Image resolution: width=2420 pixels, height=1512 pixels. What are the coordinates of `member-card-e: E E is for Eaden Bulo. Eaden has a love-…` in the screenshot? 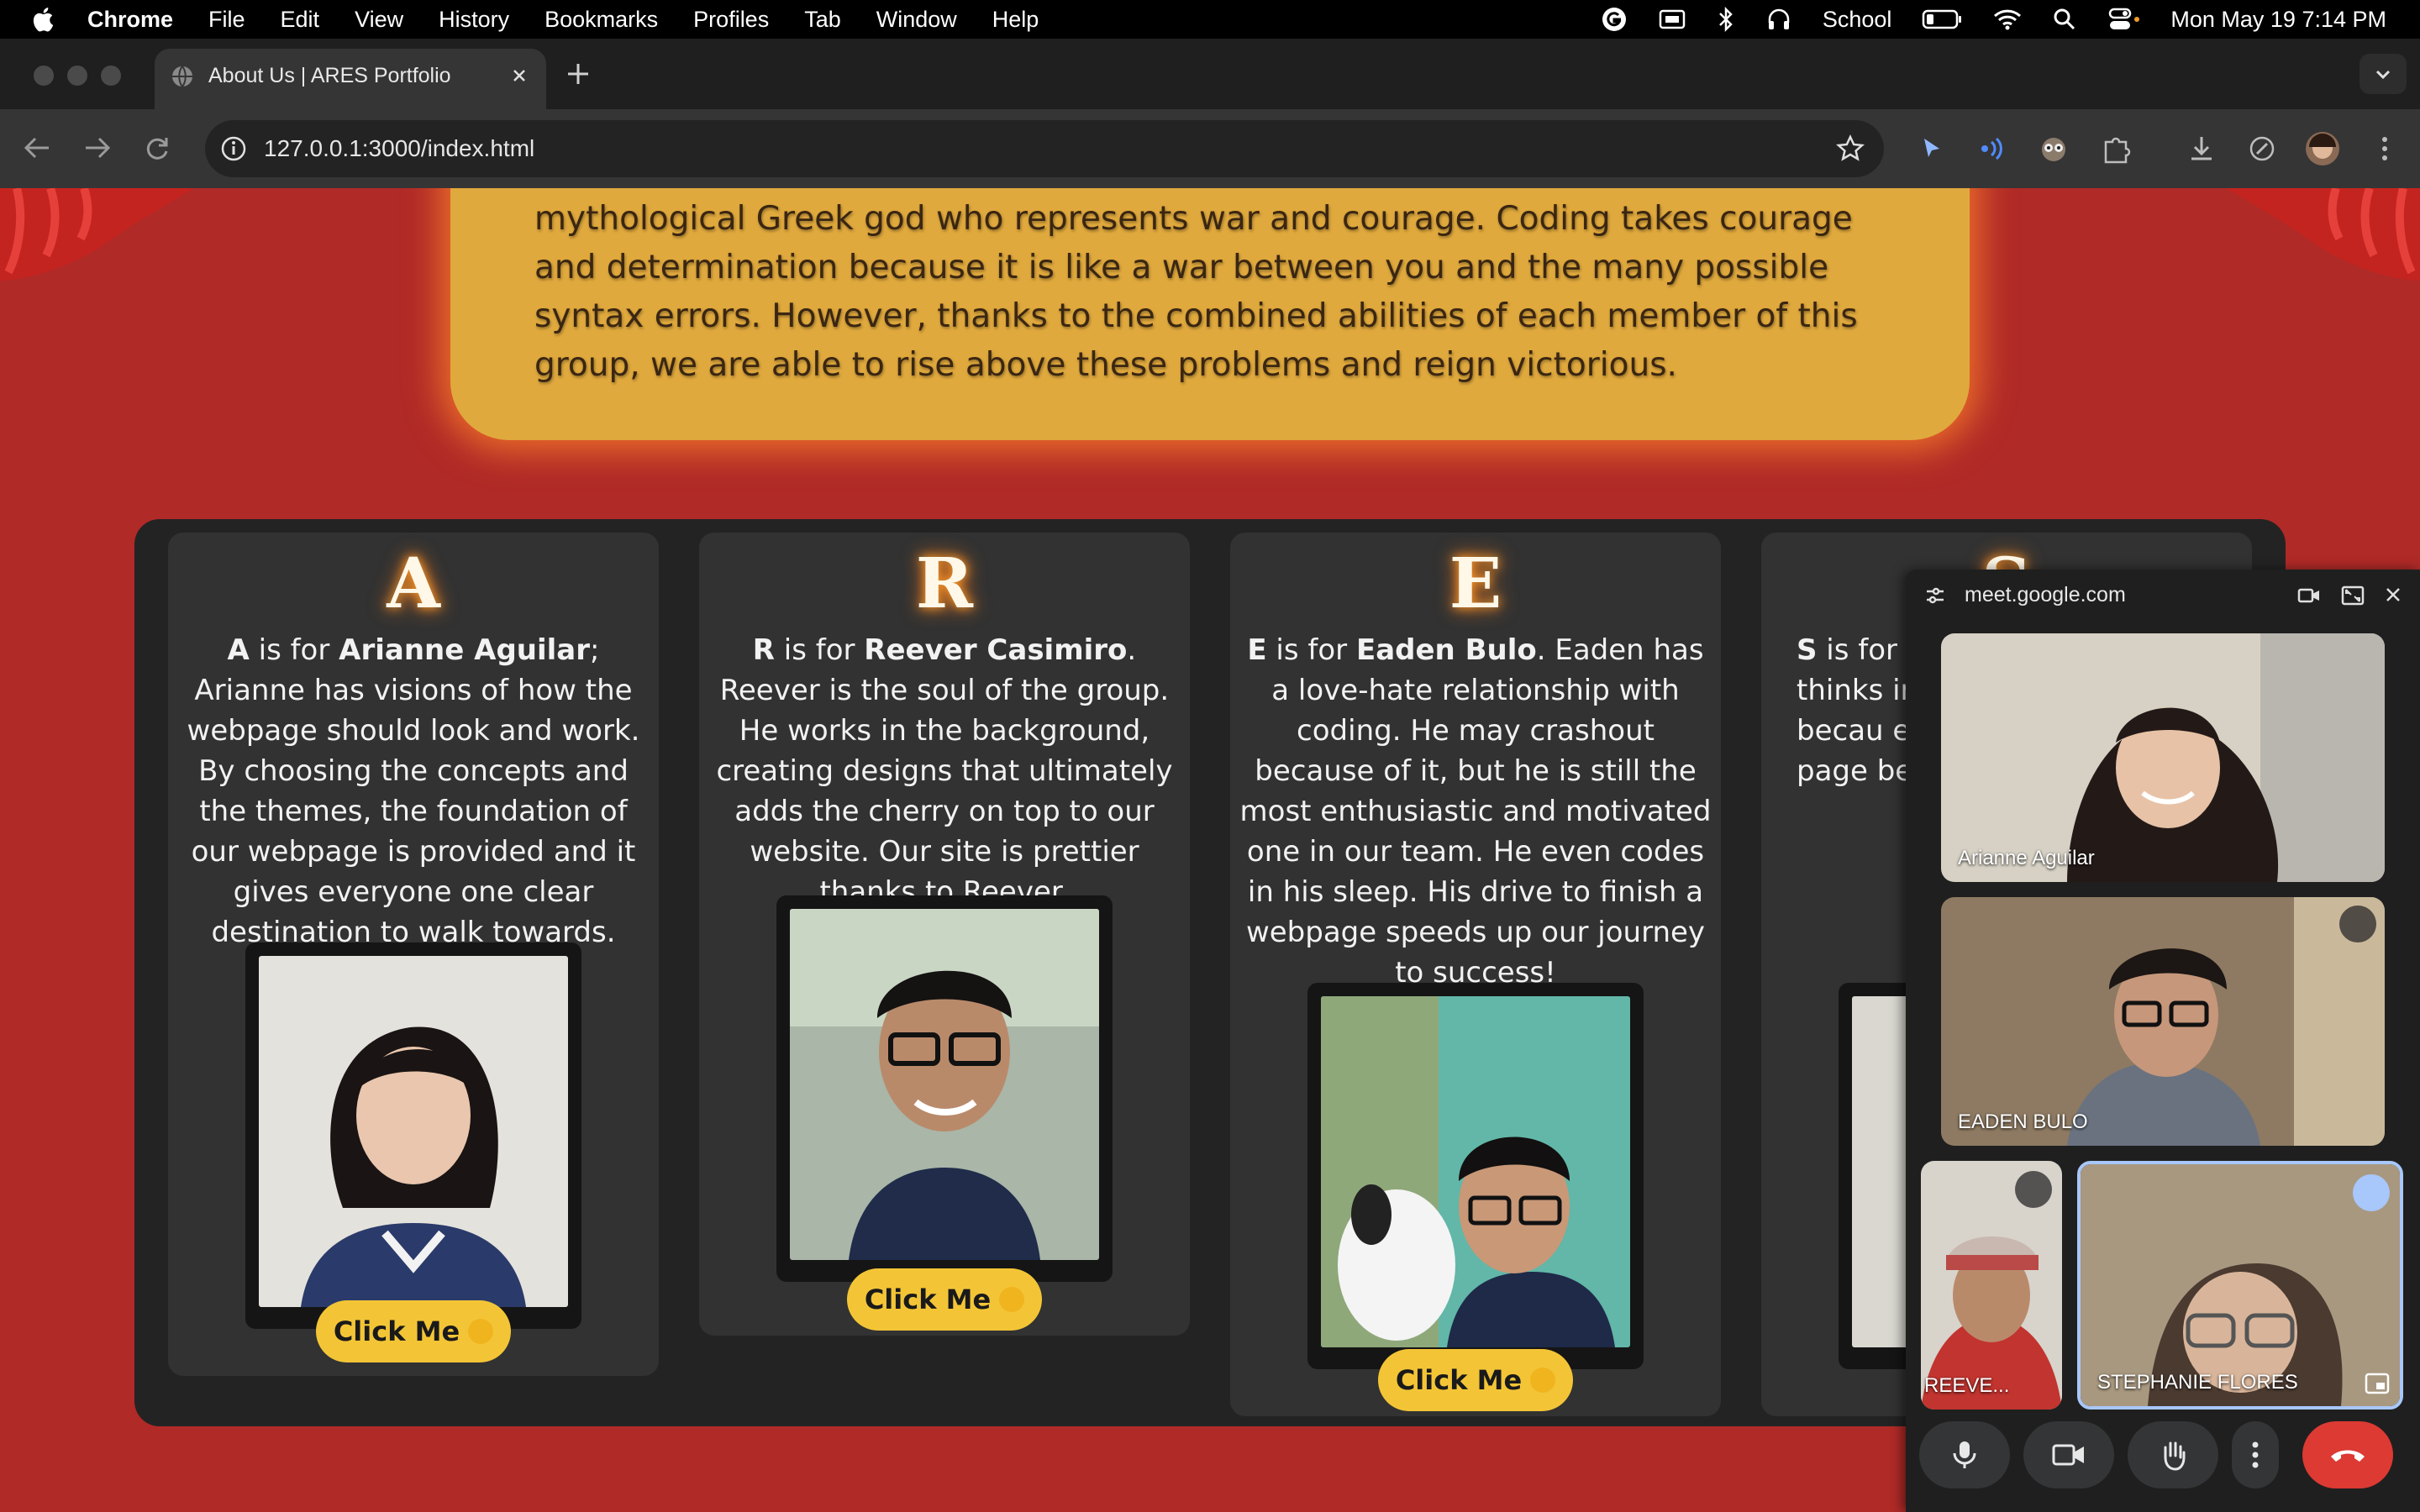 It's located at (1475, 974).